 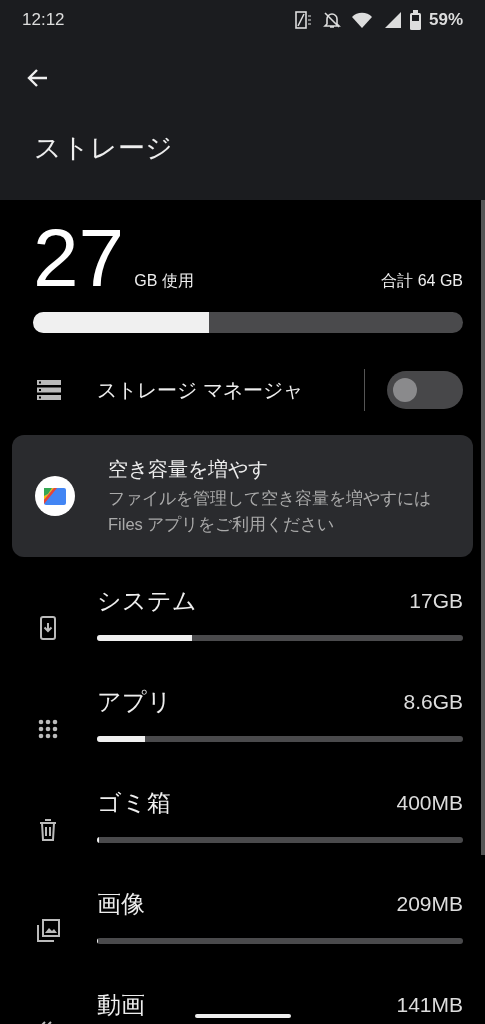 What do you see at coordinates (436, 601) in the screenshot?
I see `category-size: 17GB` at bounding box center [436, 601].